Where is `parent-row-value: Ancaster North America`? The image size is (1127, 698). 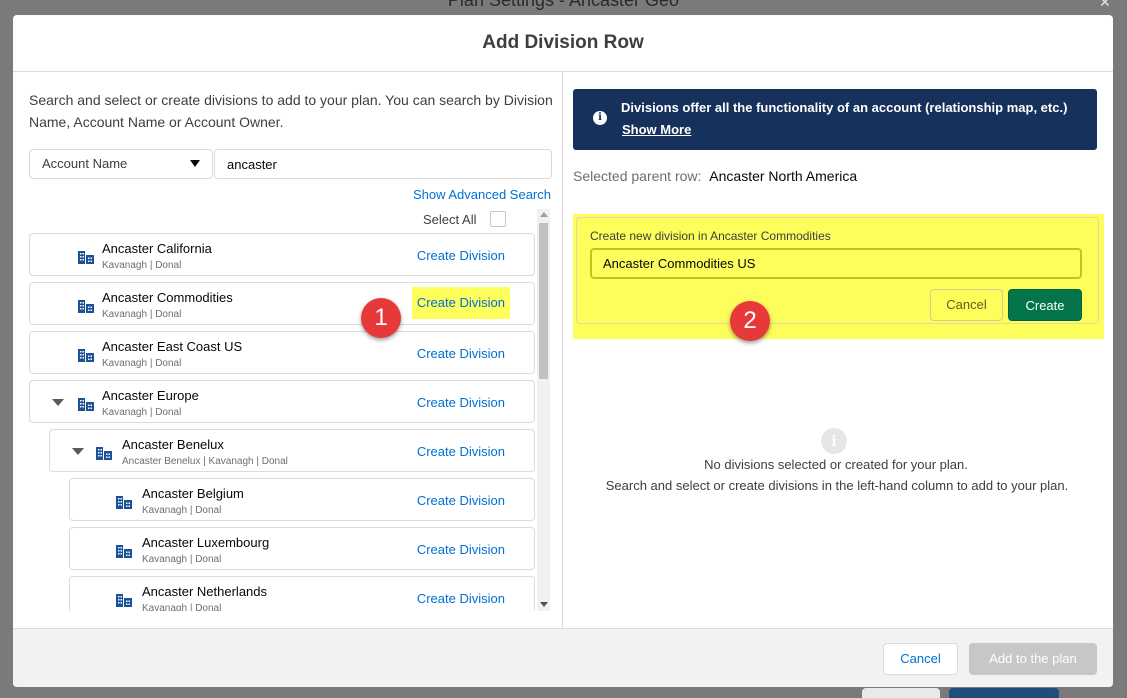 parent-row-value: Ancaster North America is located at coordinates (783, 176).